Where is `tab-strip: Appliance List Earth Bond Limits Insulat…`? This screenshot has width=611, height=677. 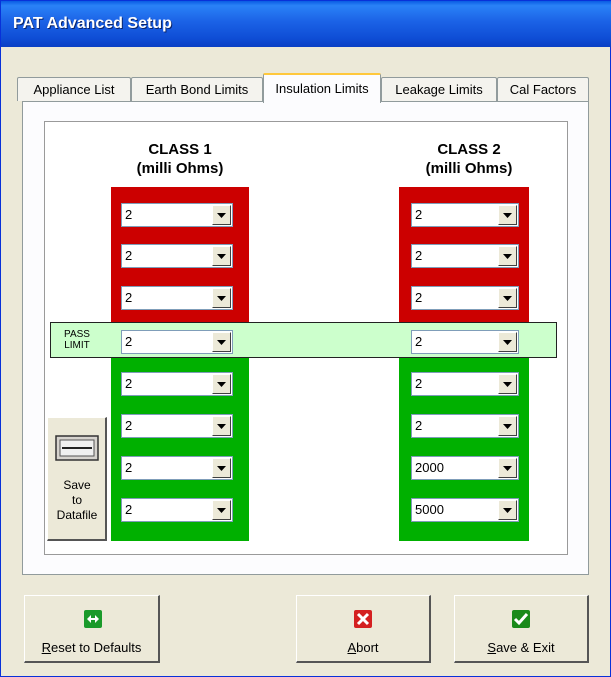 tab-strip: Appliance List Earth Bond Limits Insulat… is located at coordinates (303, 88).